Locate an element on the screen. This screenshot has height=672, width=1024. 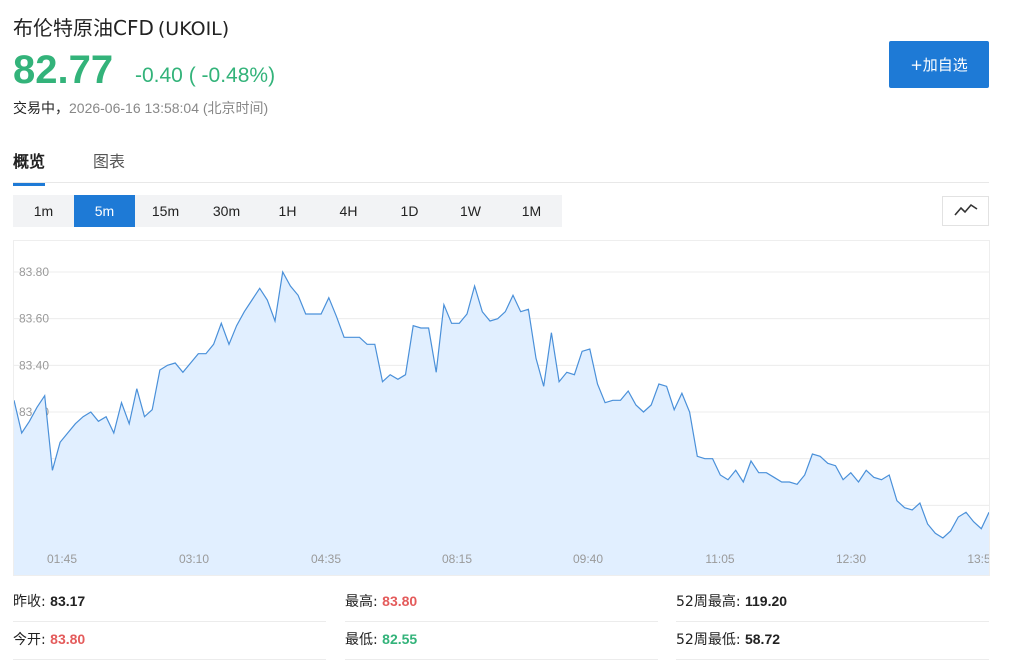
tab-overview: 概览 is located at coordinates (29, 167).